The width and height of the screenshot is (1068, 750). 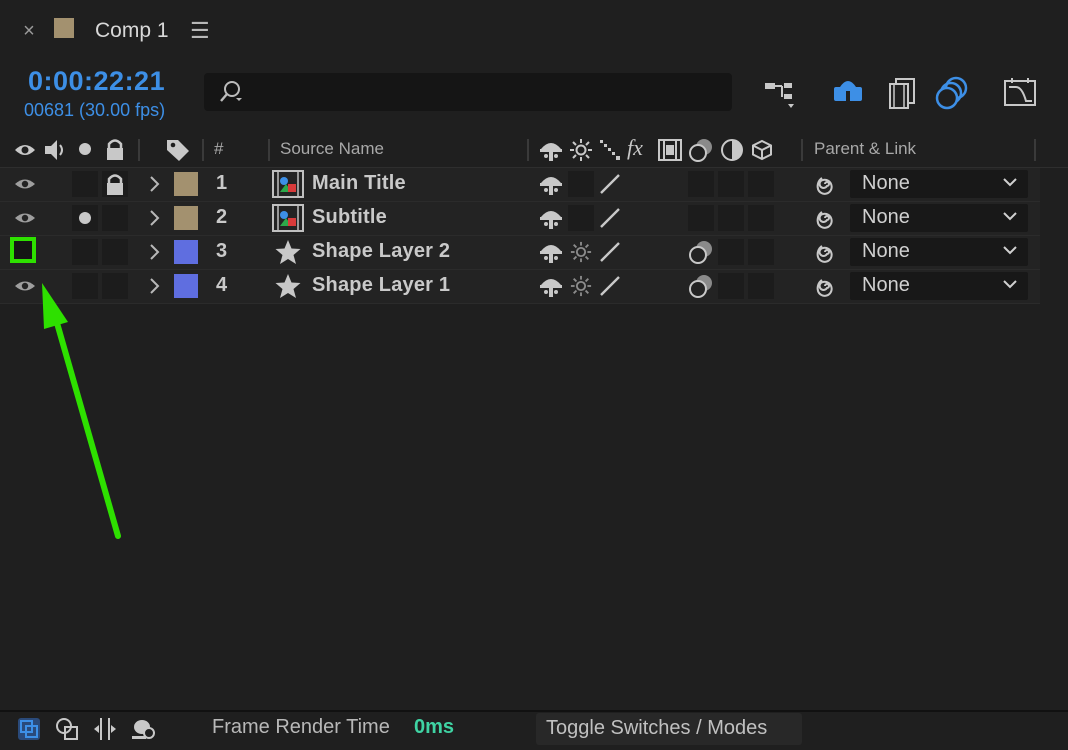 What do you see at coordinates (332, 149) in the screenshot?
I see `source-name-header: Source Name` at bounding box center [332, 149].